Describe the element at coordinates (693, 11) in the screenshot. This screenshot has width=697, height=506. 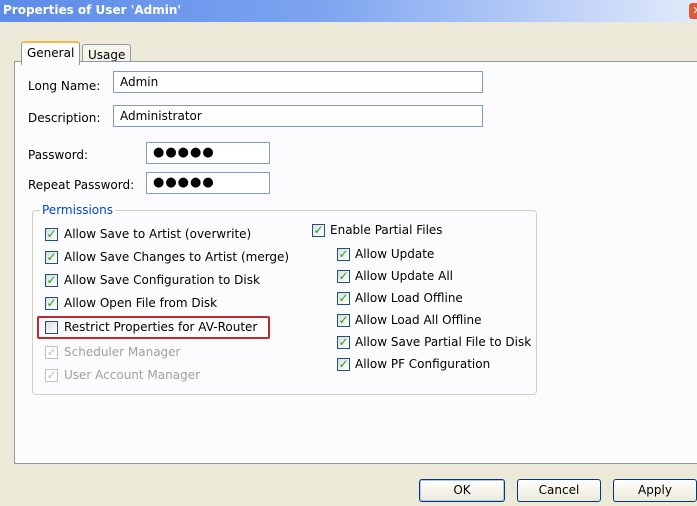
I see `close-icon: ✕` at that location.